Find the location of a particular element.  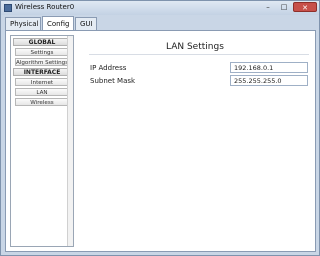

panel-title: LAN Settings is located at coordinates (195, 47).